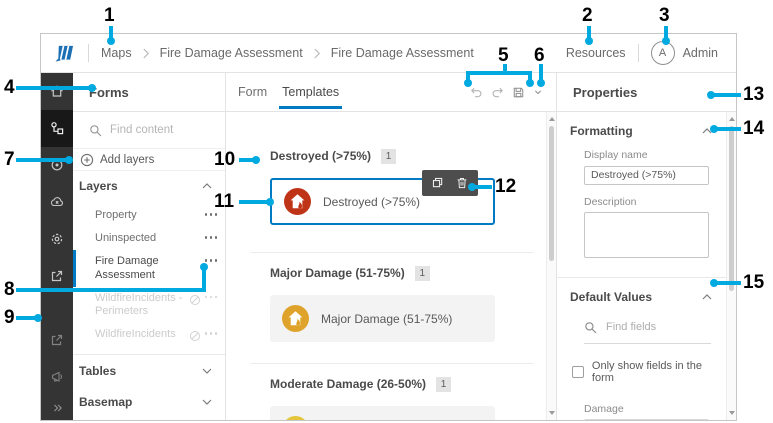  What do you see at coordinates (348, 384) in the screenshot?
I see `template-group-title: Moderate Damage (26-50%)` at bounding box center [348, 384].